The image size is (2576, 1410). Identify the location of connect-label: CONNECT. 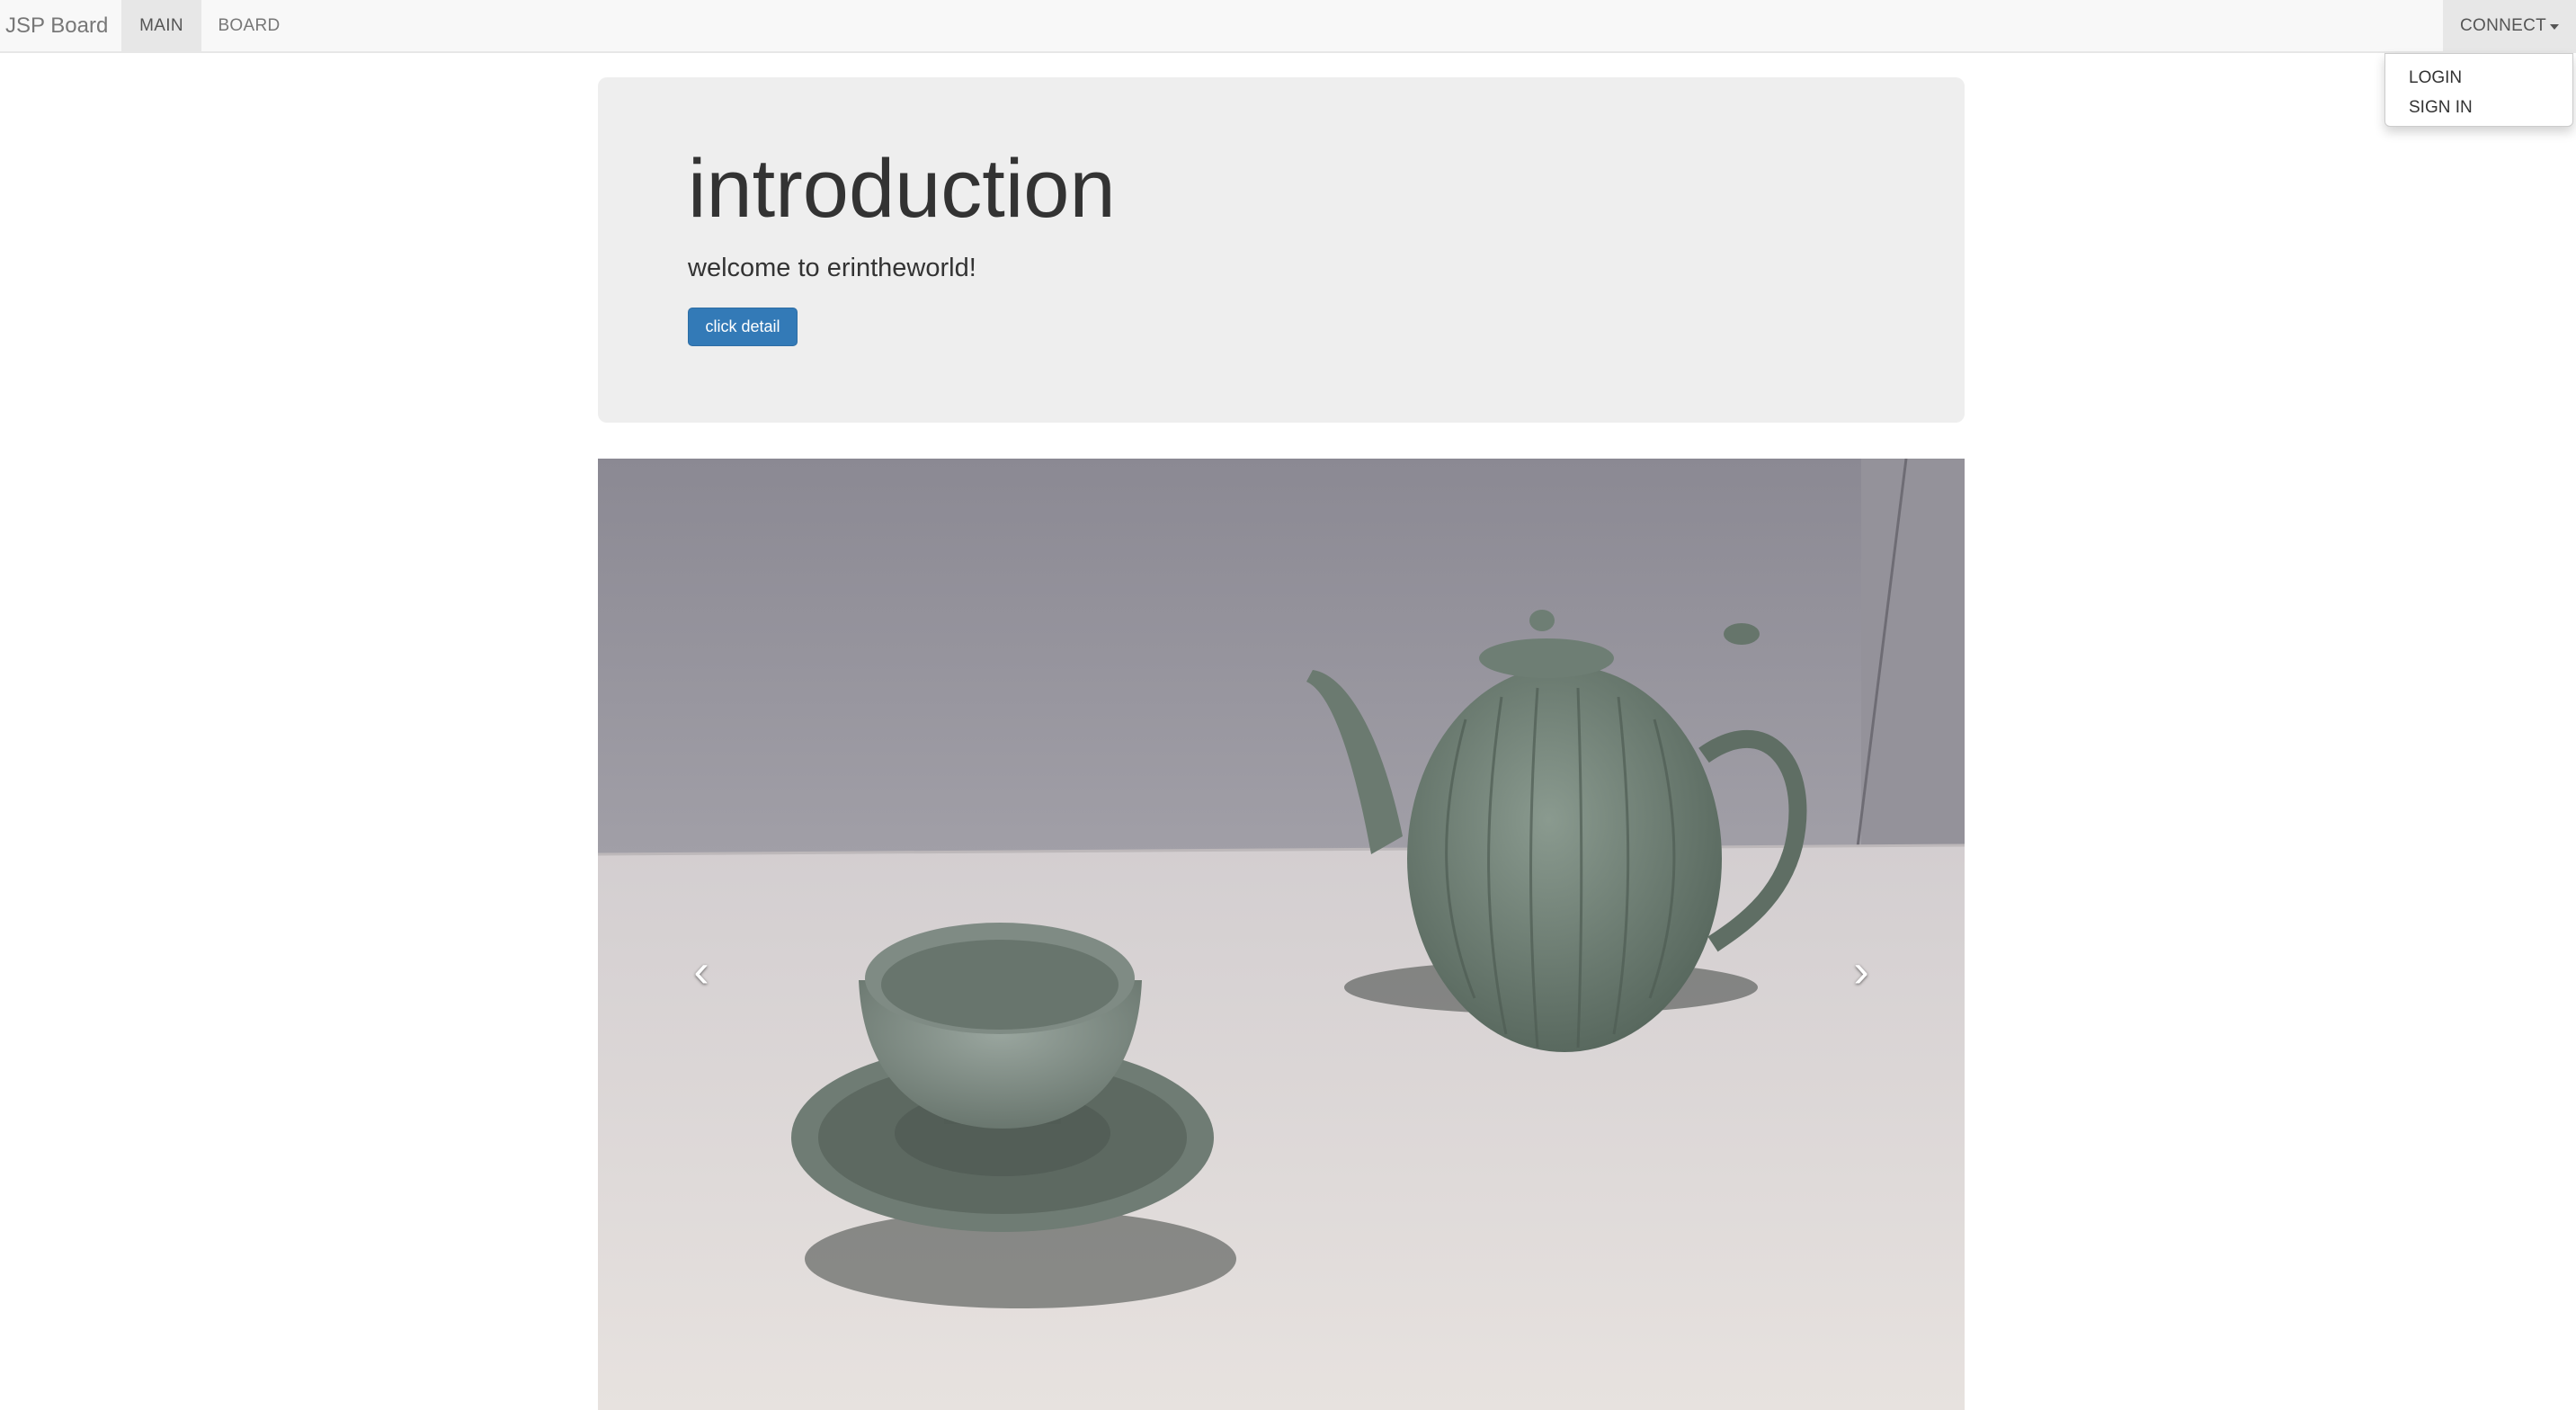
(2503, 25).